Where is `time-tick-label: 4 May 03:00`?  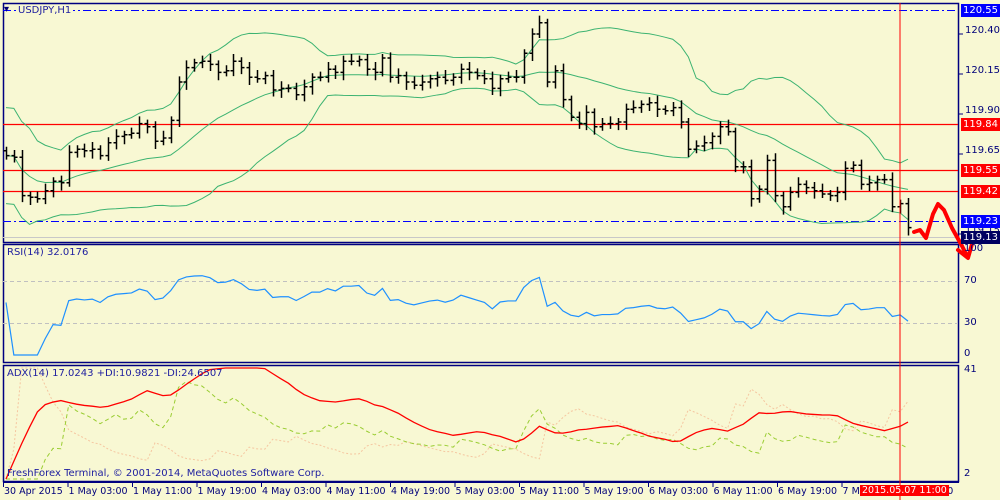 time-tick-label: 4 May 03:00 is located at coordinates (292, 491).